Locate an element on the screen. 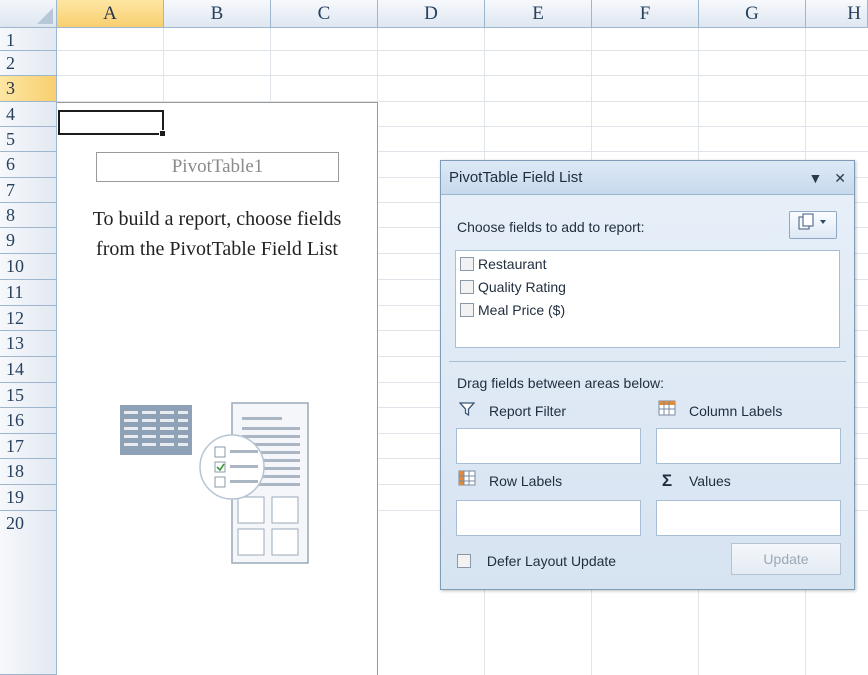 The image size is (868, 675). panel-title: PivotTable Field List is located at coordinates (516, 177).